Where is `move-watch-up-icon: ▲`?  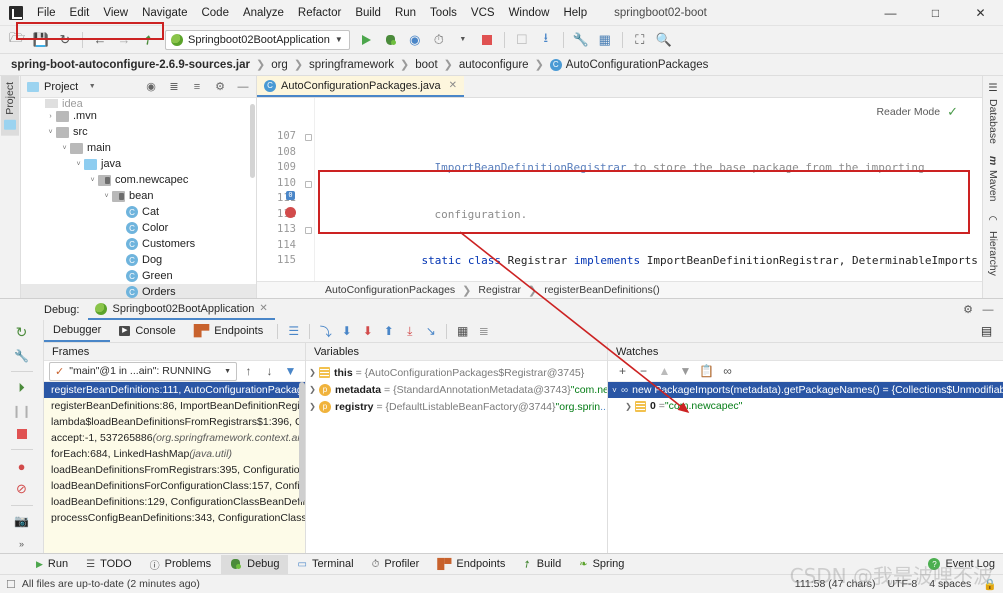
move-watch-up-icon: ▲ is located at coordinates (664, 371).